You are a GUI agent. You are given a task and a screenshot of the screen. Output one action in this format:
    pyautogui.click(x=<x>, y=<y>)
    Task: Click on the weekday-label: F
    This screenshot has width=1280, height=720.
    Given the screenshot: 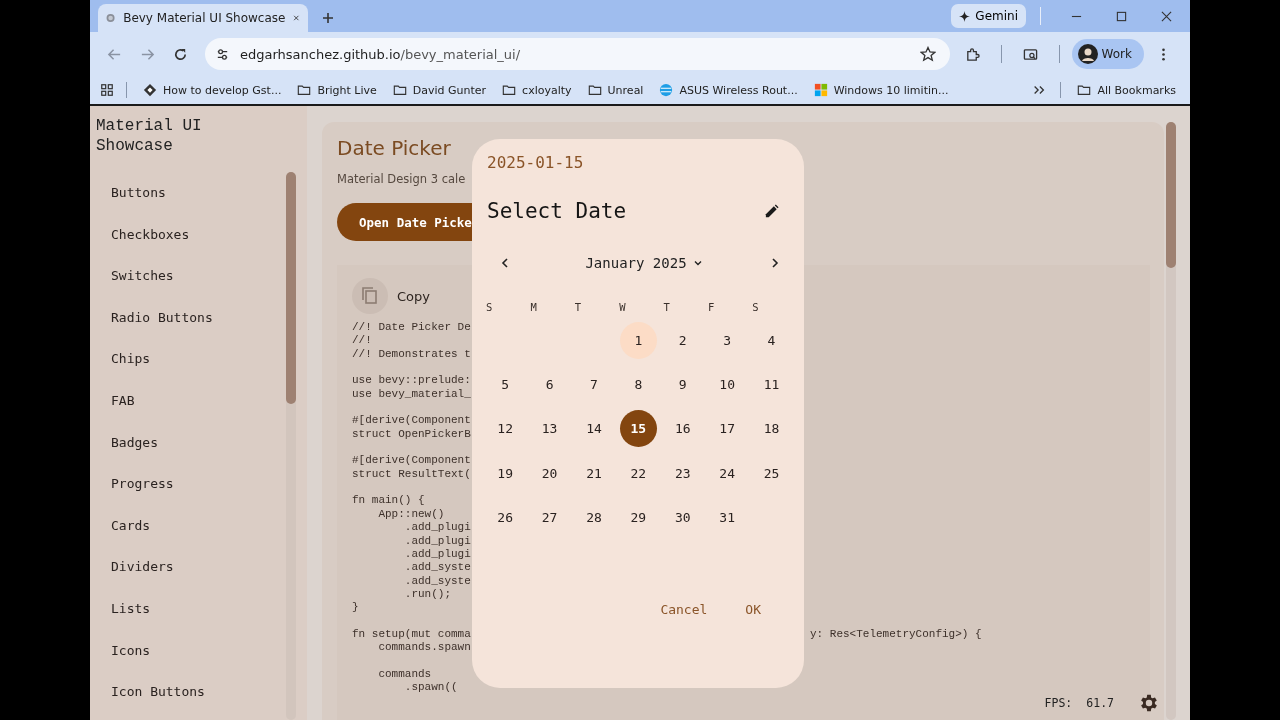 What is the action you would take?
    pyautogui.click(x=711, y=307)
    